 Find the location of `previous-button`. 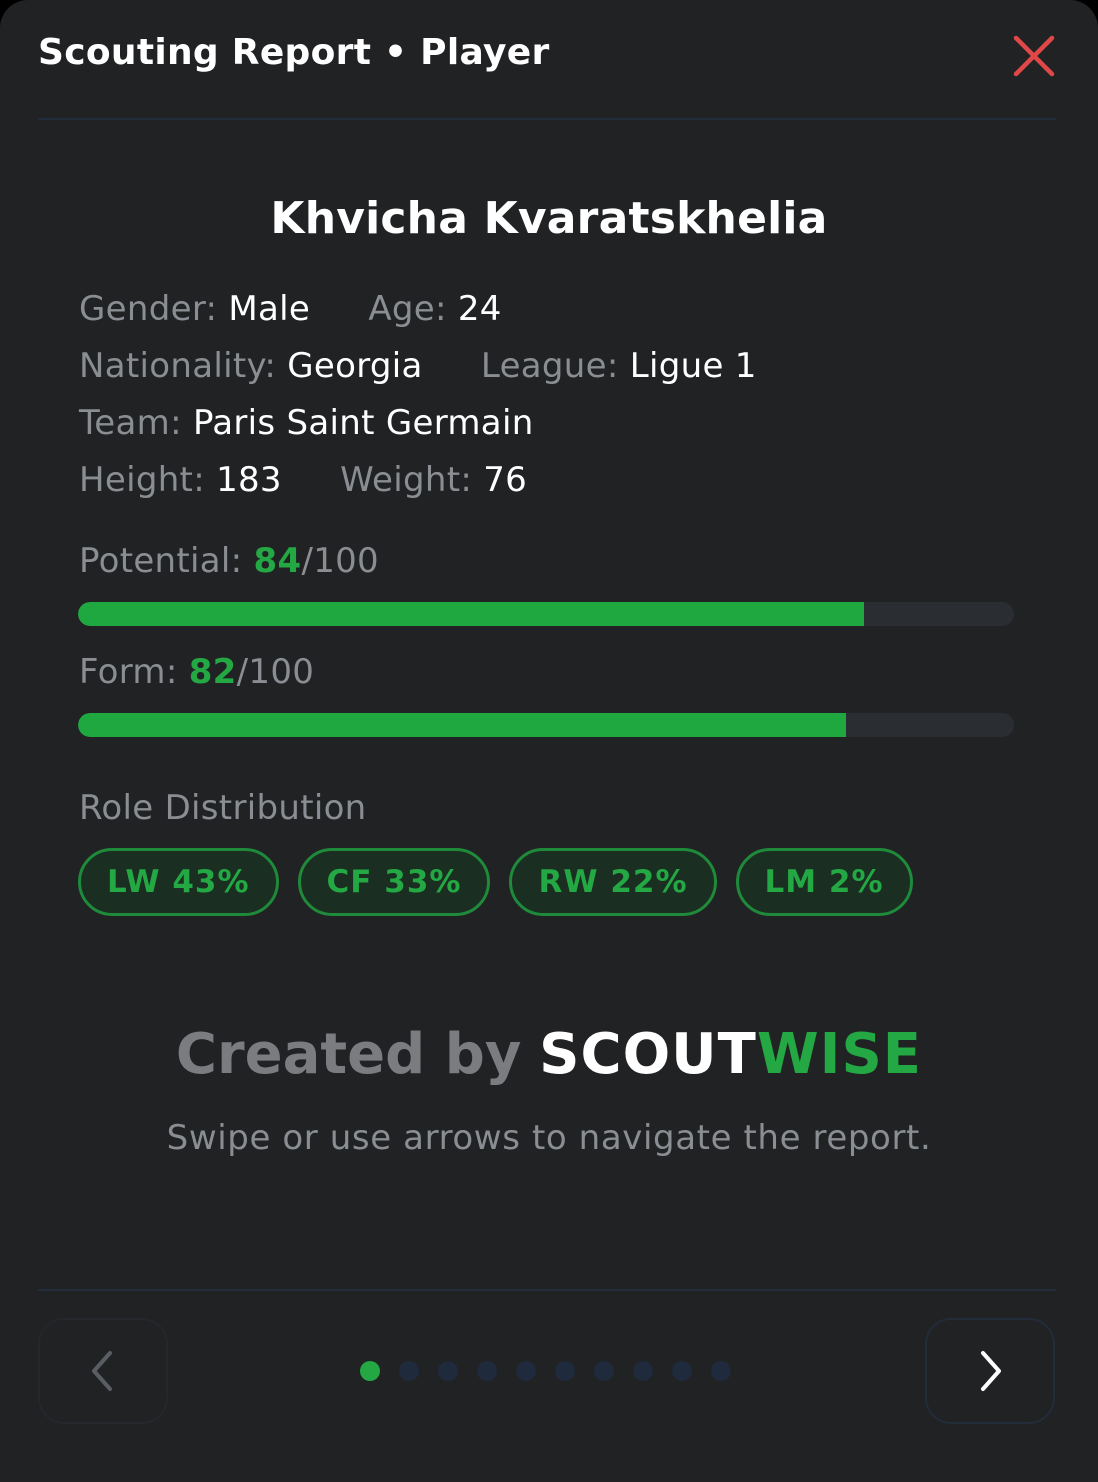

previous-button is located at coordinates (103, 1371).